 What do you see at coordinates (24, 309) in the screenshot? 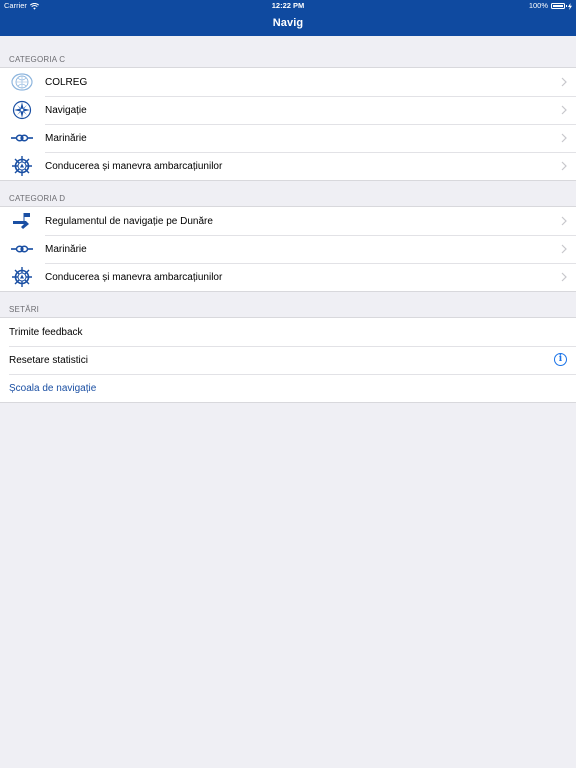
I see `section-header-setari: SETĂRI` at bounding box center [24, 309].